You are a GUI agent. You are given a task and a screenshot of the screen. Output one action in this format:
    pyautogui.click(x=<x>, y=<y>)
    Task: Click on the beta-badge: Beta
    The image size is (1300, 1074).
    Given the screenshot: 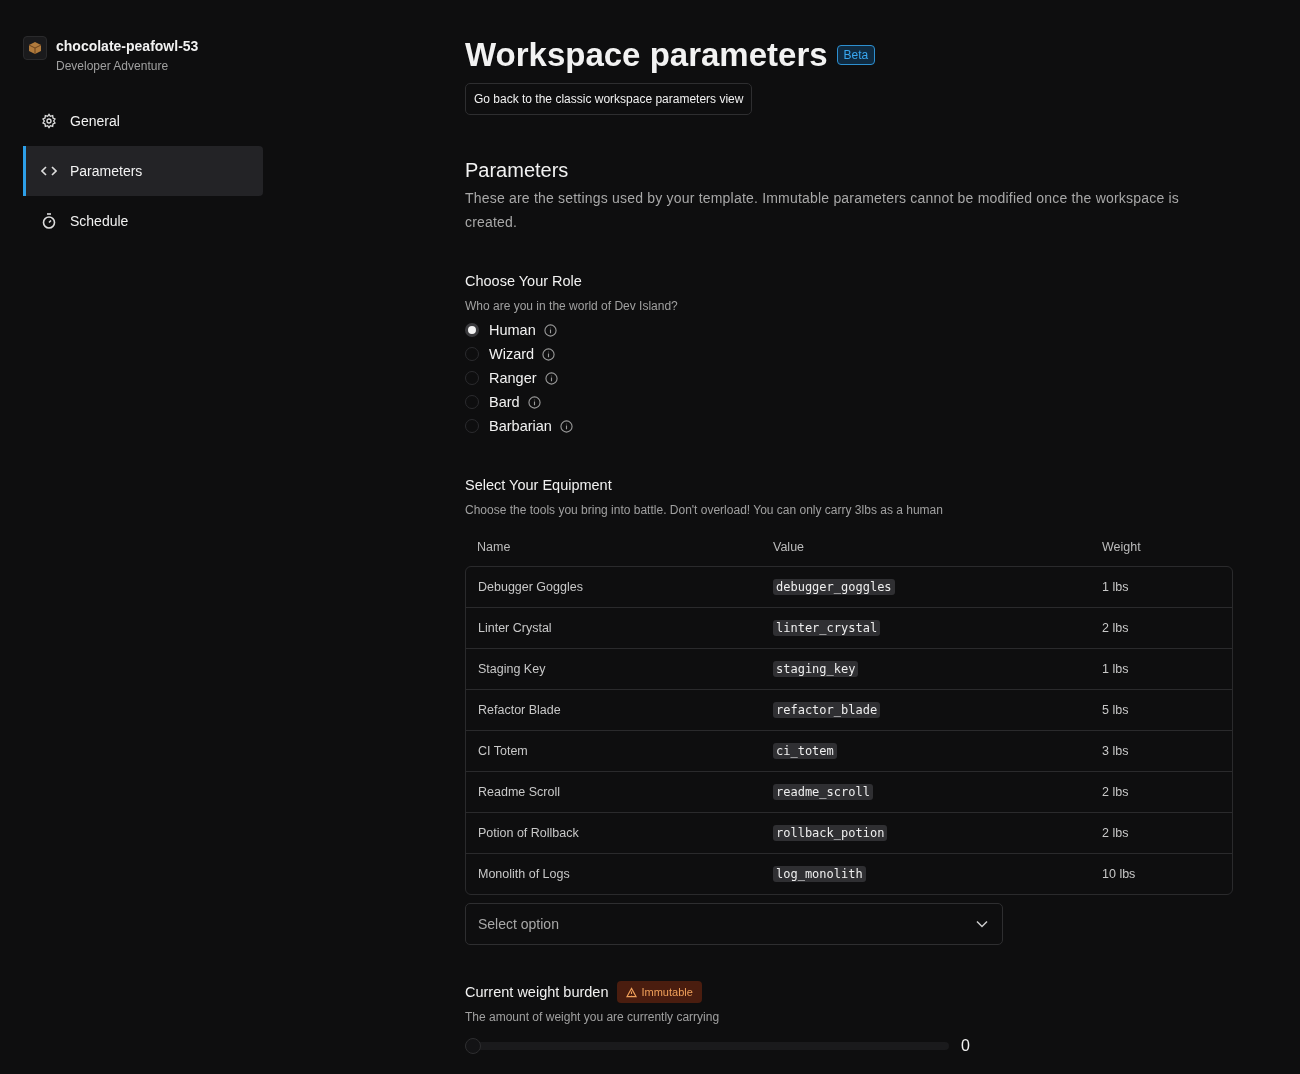 What is the action you would take?
    pyautogui.click(x=856, y=55)
    